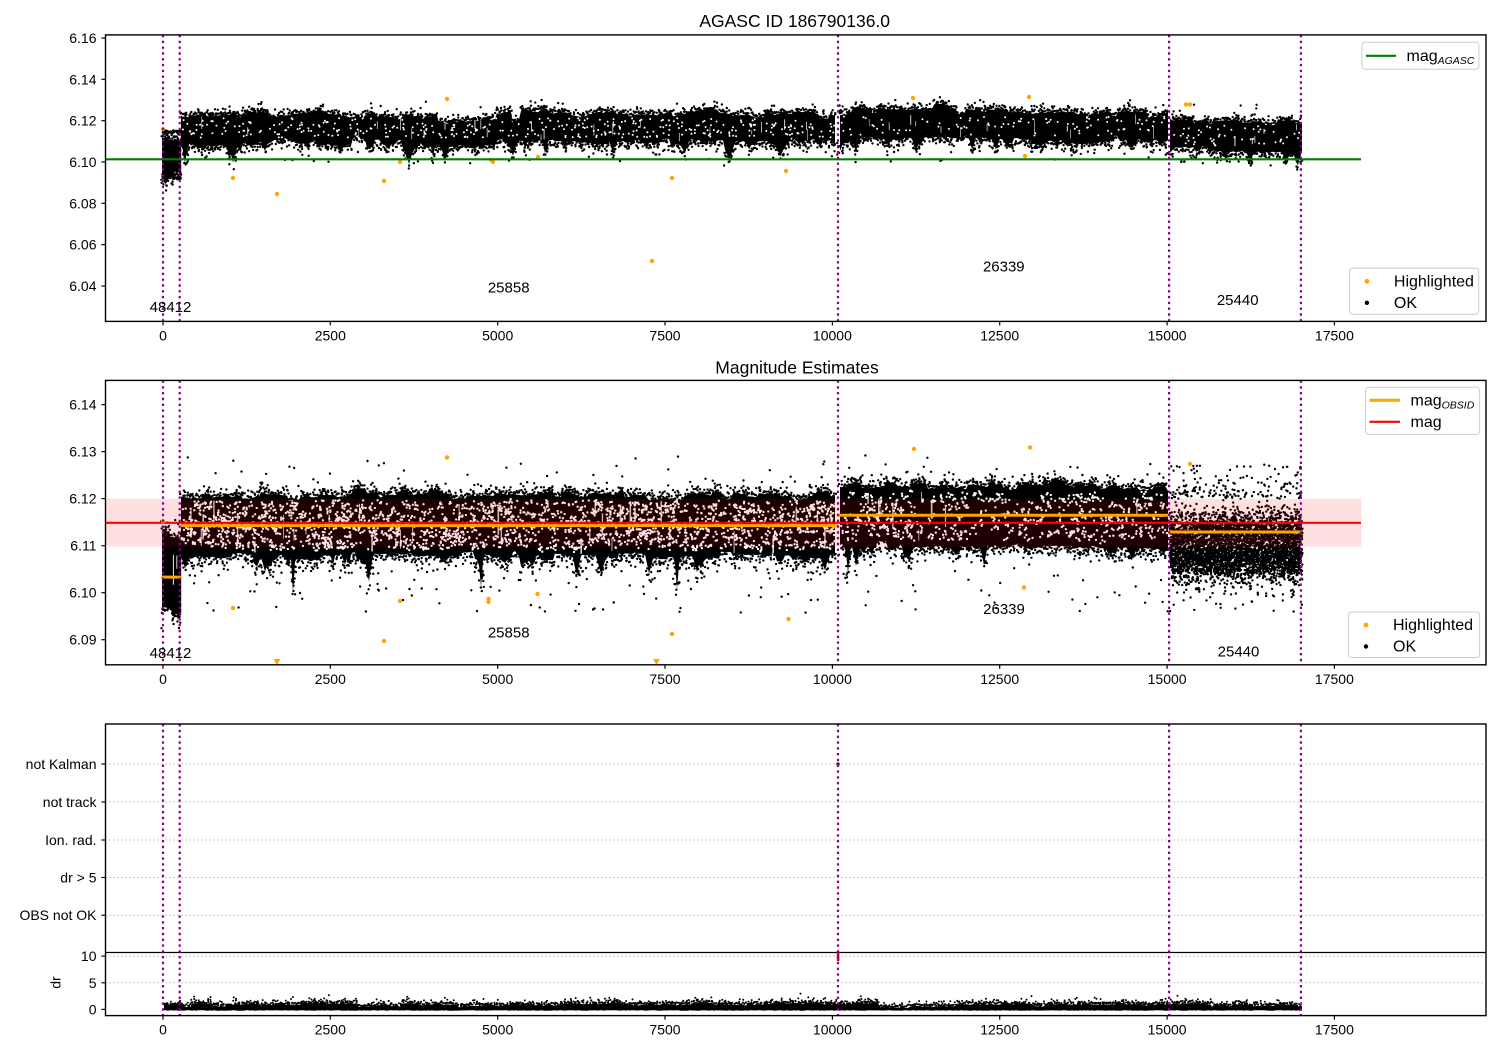  I want to click on svg-text: mag, so click(1426, 422).